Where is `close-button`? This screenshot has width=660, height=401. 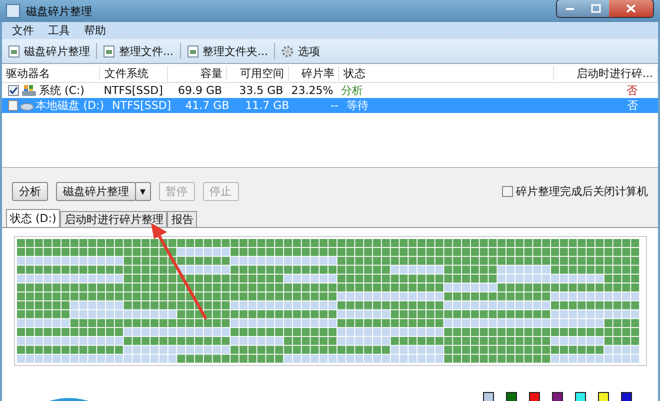
close-button is located at coordinates (631, 8).